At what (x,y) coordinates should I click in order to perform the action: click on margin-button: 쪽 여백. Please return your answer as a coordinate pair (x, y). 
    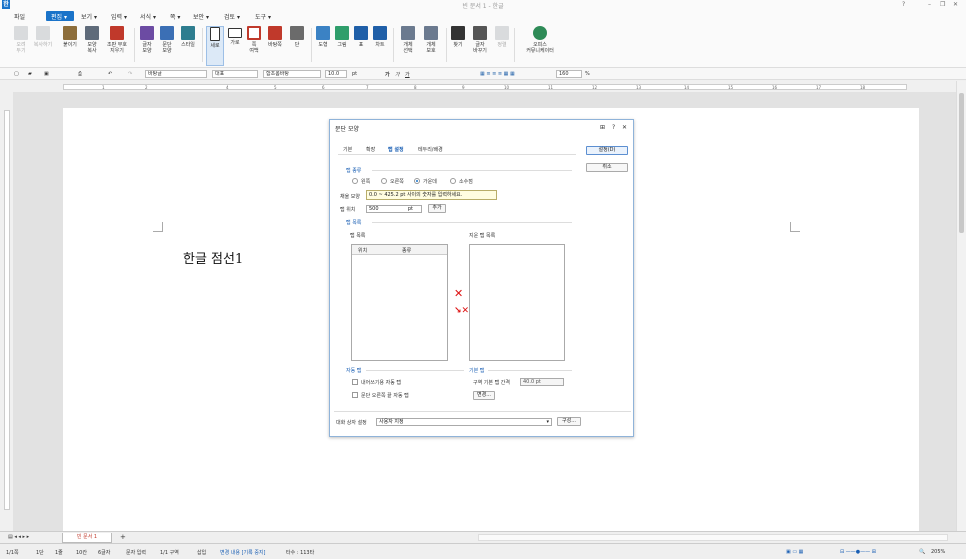
    Looking at the image, I should click on (254, 46).